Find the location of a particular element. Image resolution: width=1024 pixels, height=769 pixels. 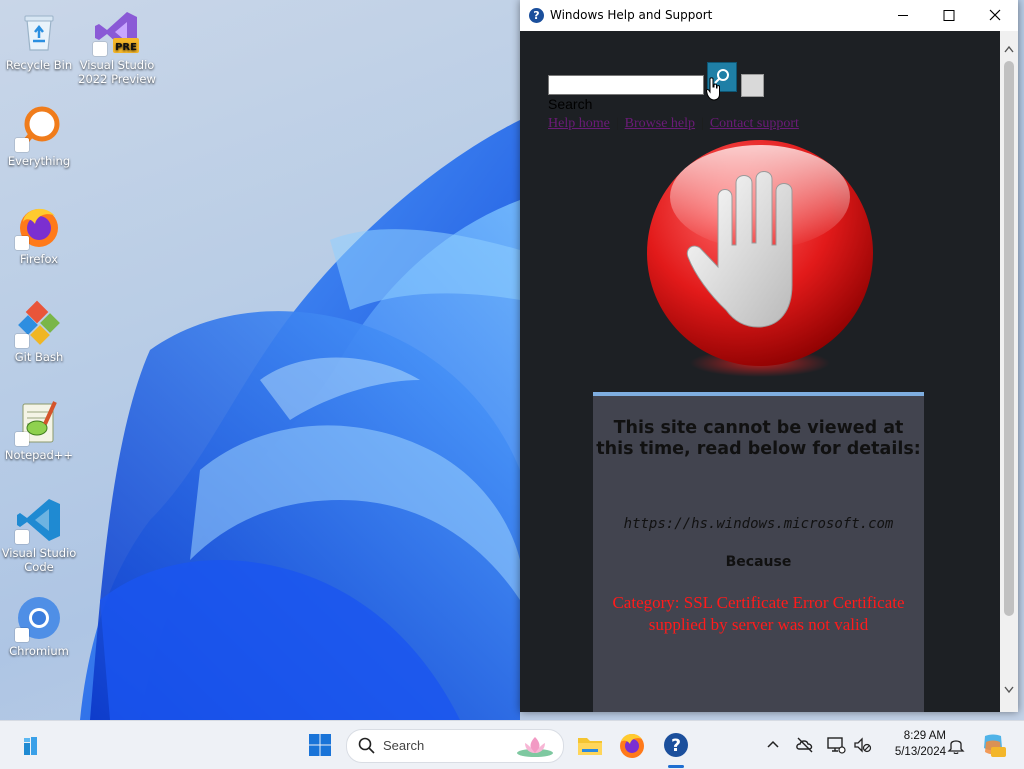

maximize-button is located at coordinates (949, 15).